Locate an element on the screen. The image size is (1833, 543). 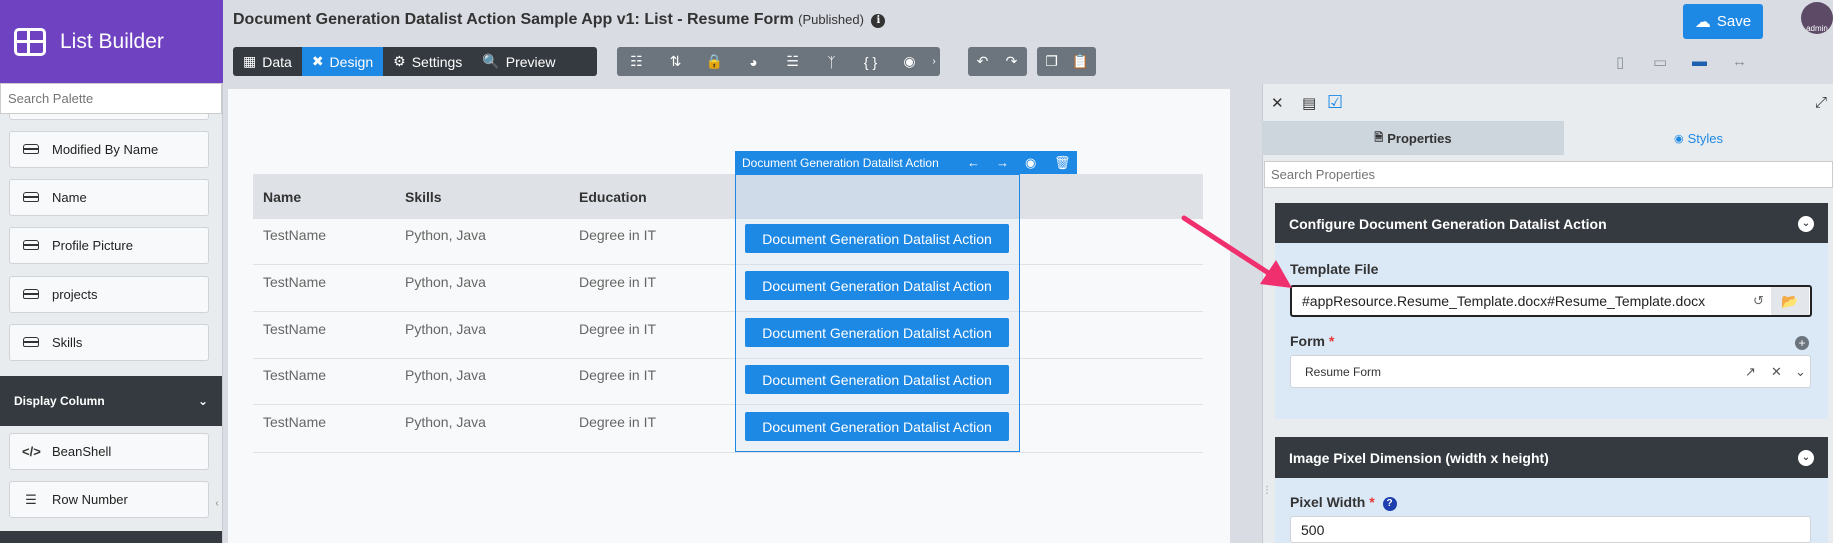
table-icon is located at coordinates (30, 41).